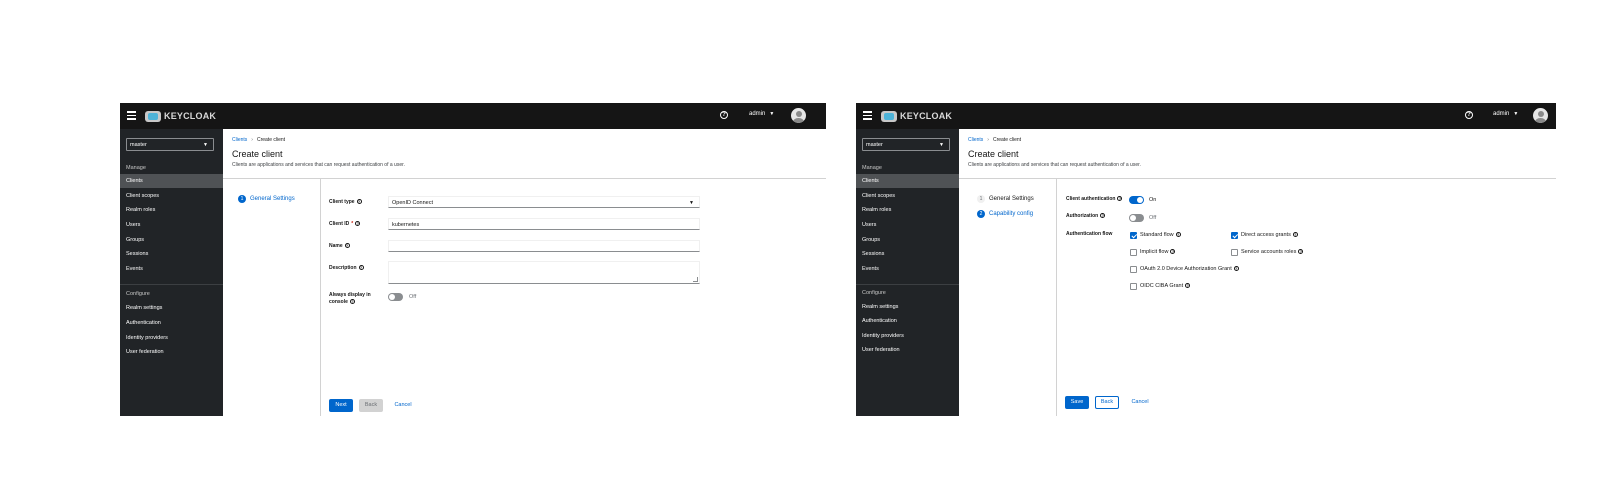 This screenshot has height=499, width=1598. I want to click on implicit-flow-checkbox, so click(1133, 252).